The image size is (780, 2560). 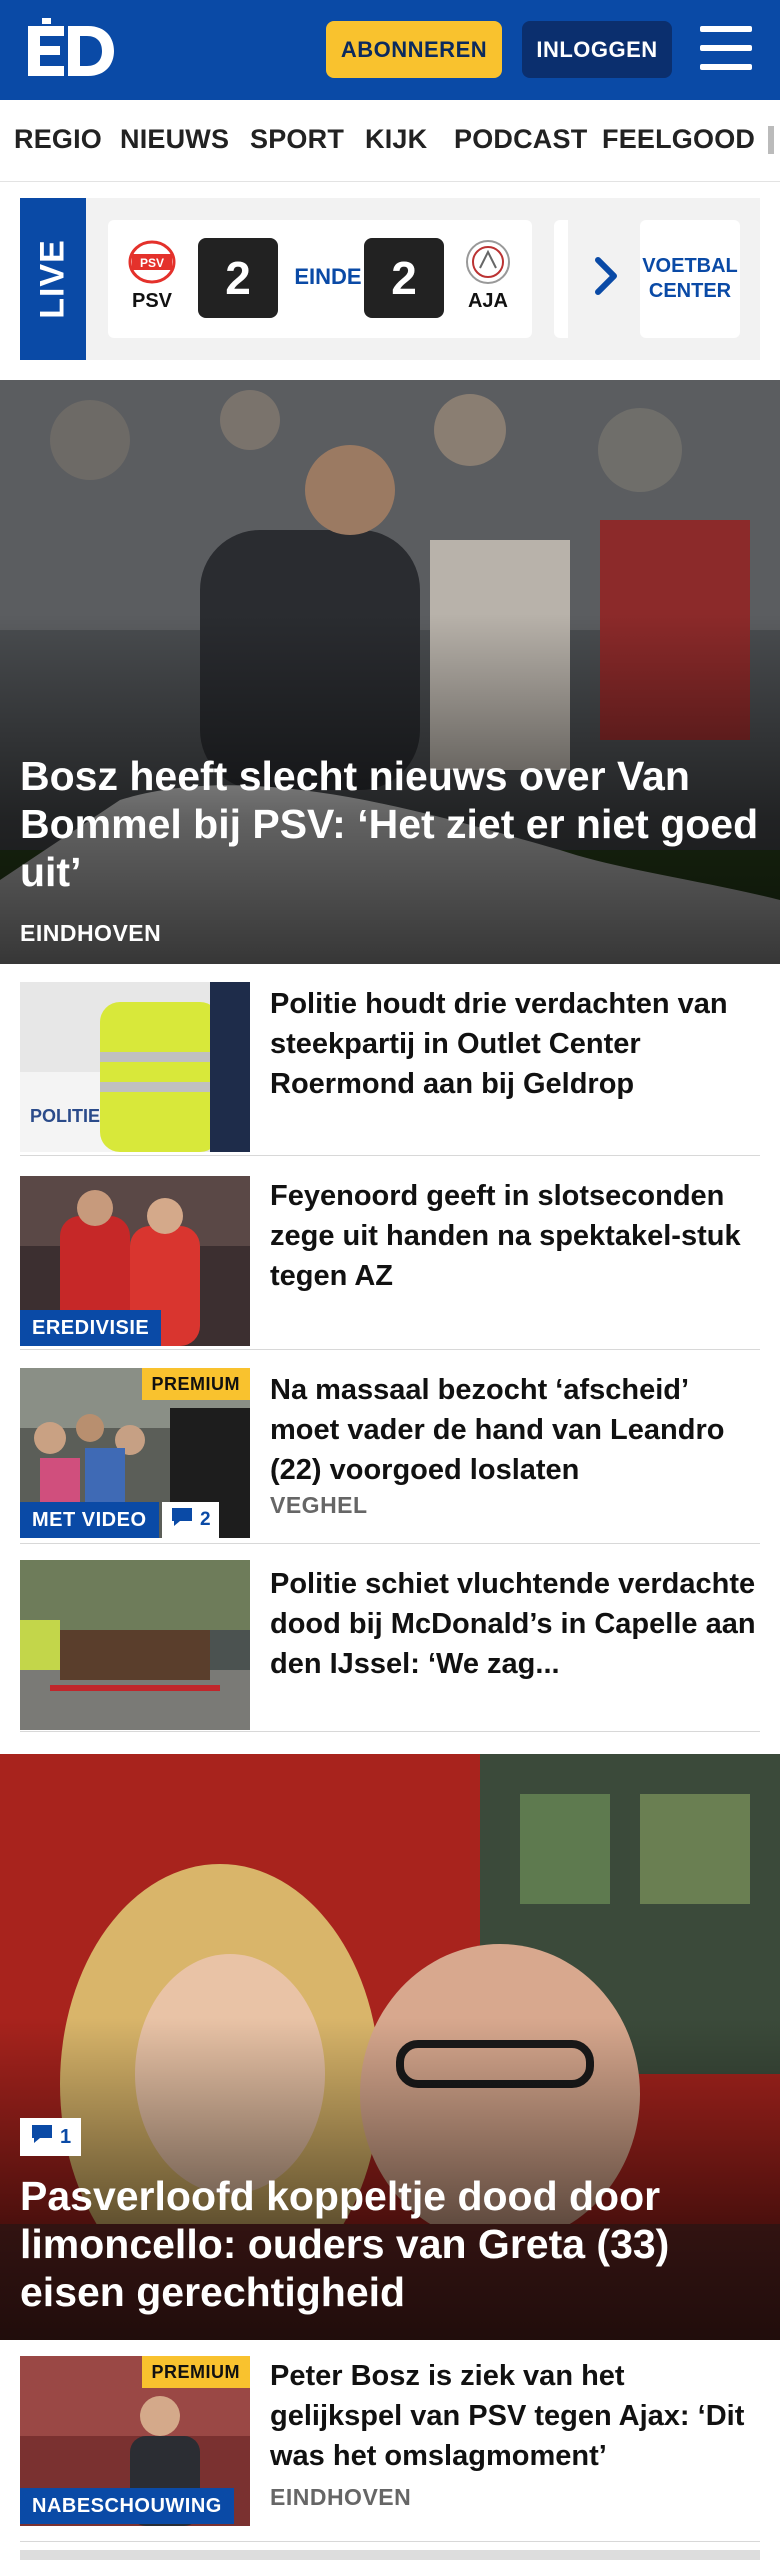 What do you see at coordinates (152, 301) in the screenshot?
I see `home-team-name: PSV` at bounding box center [152, 301].